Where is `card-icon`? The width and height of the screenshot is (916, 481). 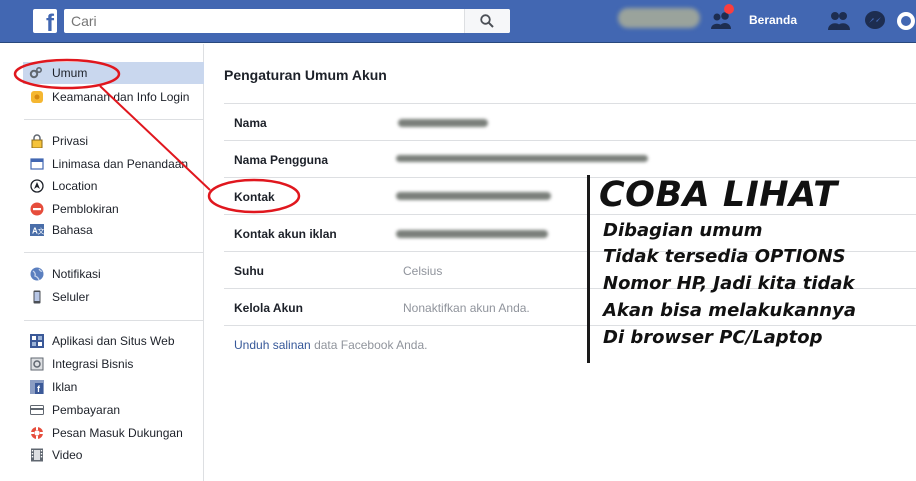 card-icon is located at coordinates (37, 410).